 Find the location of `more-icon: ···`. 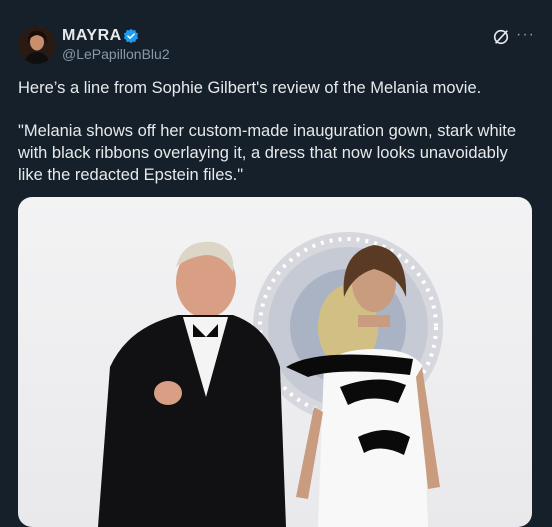

more-icon: ··· is located at coordinates (525, 35).